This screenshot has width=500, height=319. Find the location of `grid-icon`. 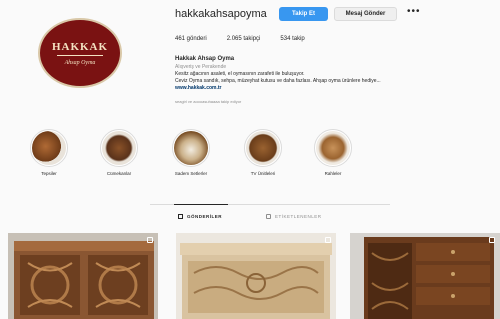

grid-icon is located at coordinates (180, 216).